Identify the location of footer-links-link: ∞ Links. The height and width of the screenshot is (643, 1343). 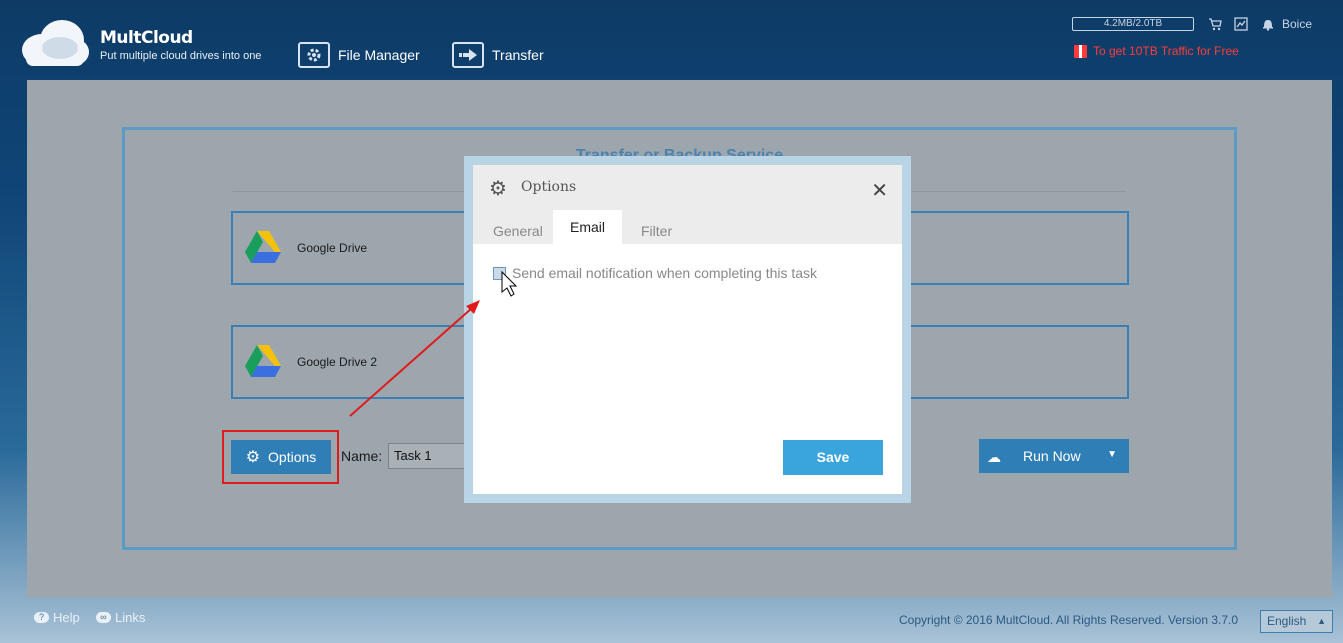
(120, 617).